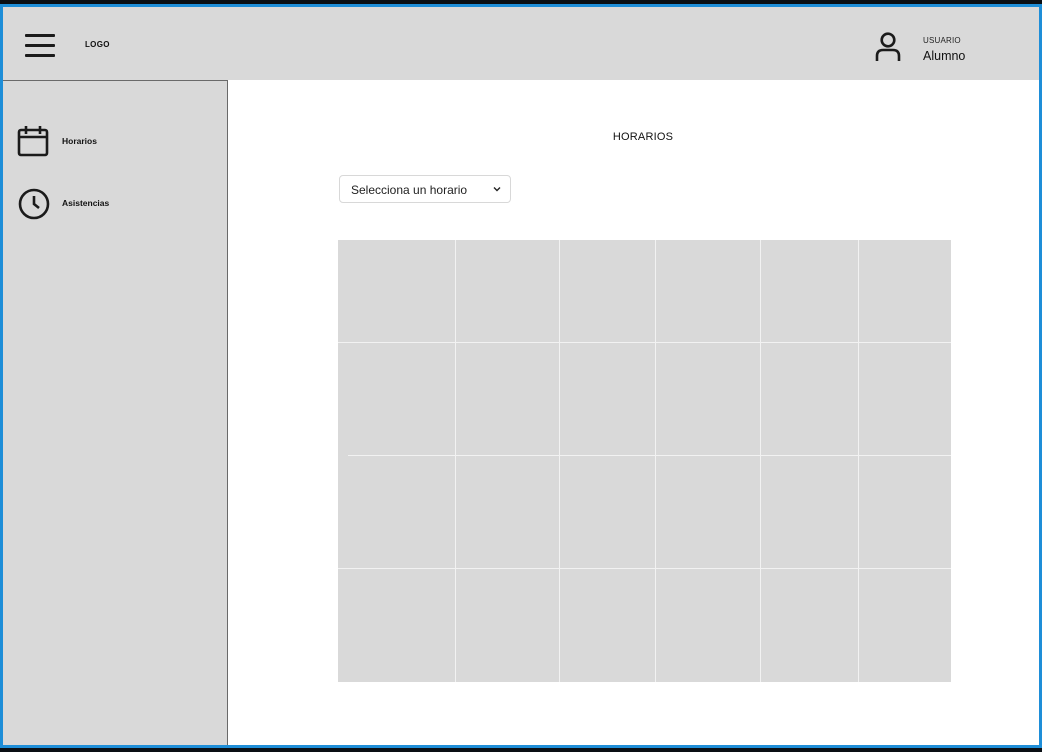 This screenshot has width=1042, height=752. What do you see at coordinates (34, 204) in the screenshot?
I see `clock-icon` at bounding box center [34, 204].